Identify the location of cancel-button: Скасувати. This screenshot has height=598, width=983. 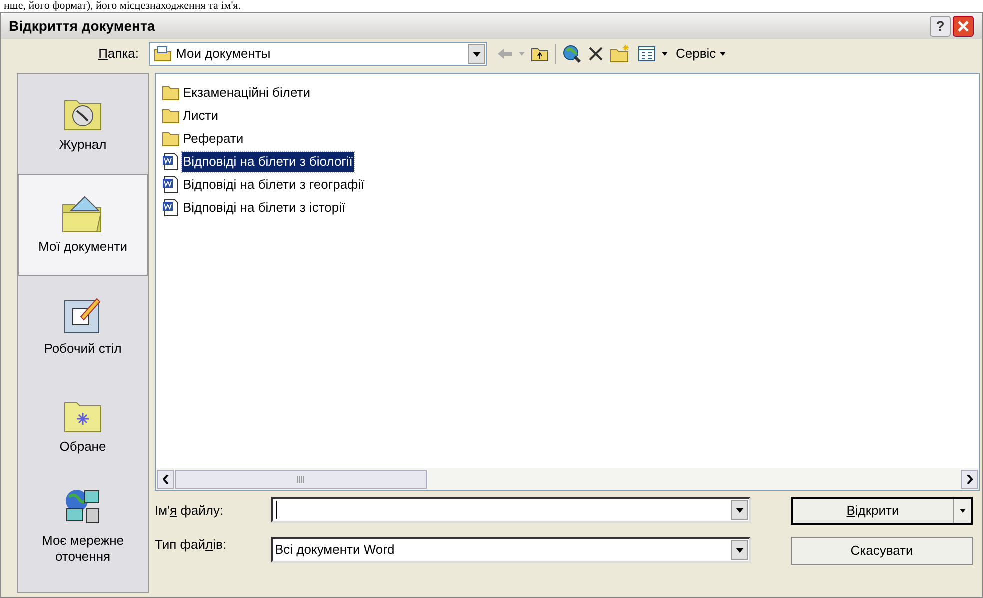
(882, 551).